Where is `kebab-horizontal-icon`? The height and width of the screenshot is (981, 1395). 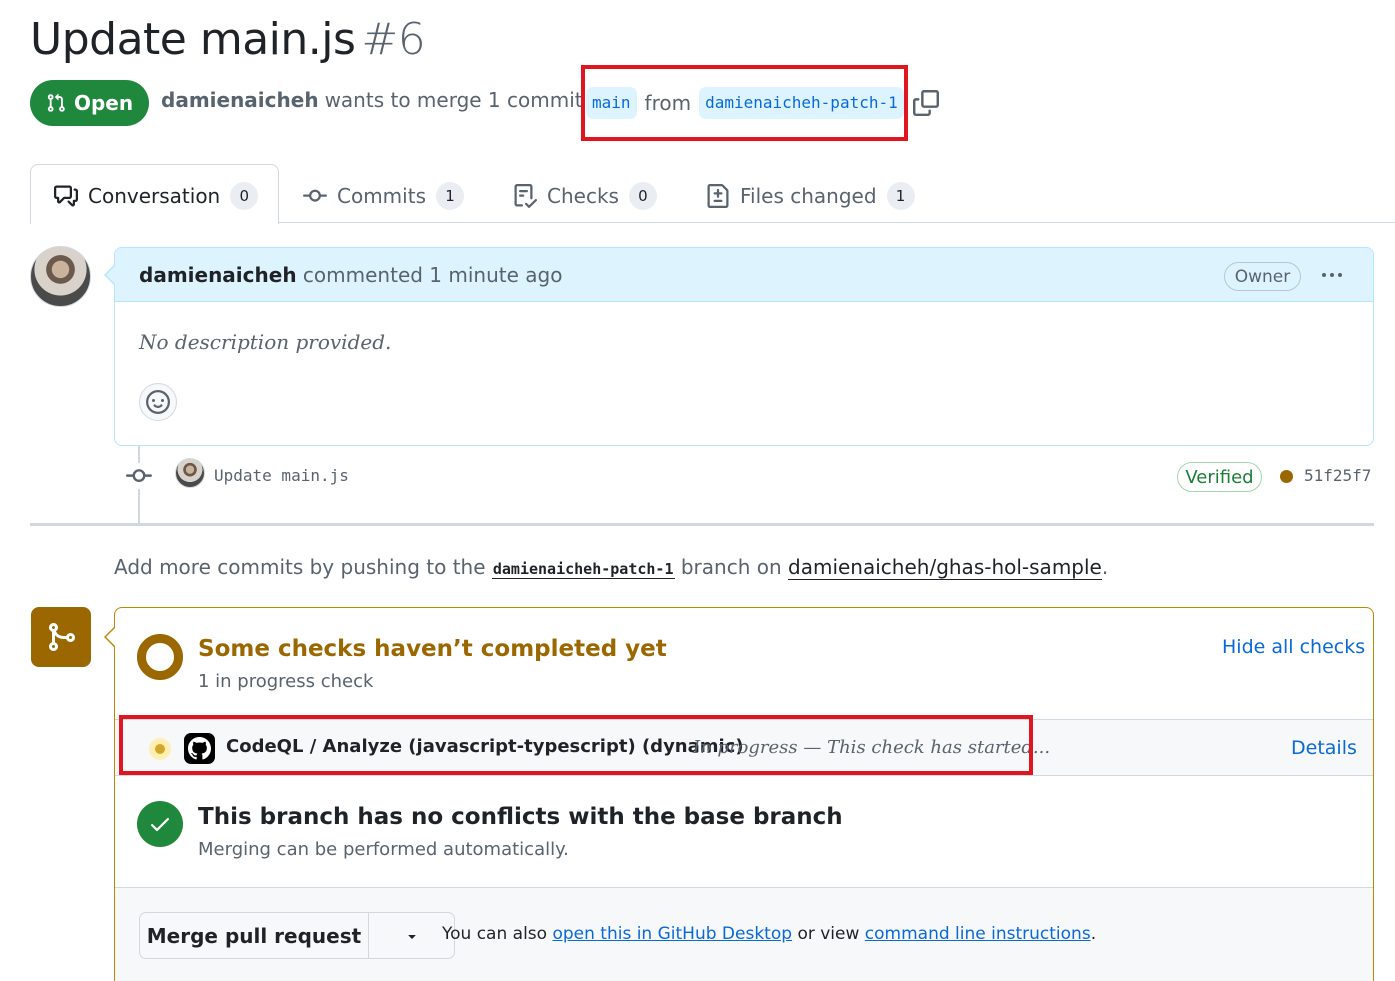
kebab-horizontal-icon is located at coordinates (1332, 275).